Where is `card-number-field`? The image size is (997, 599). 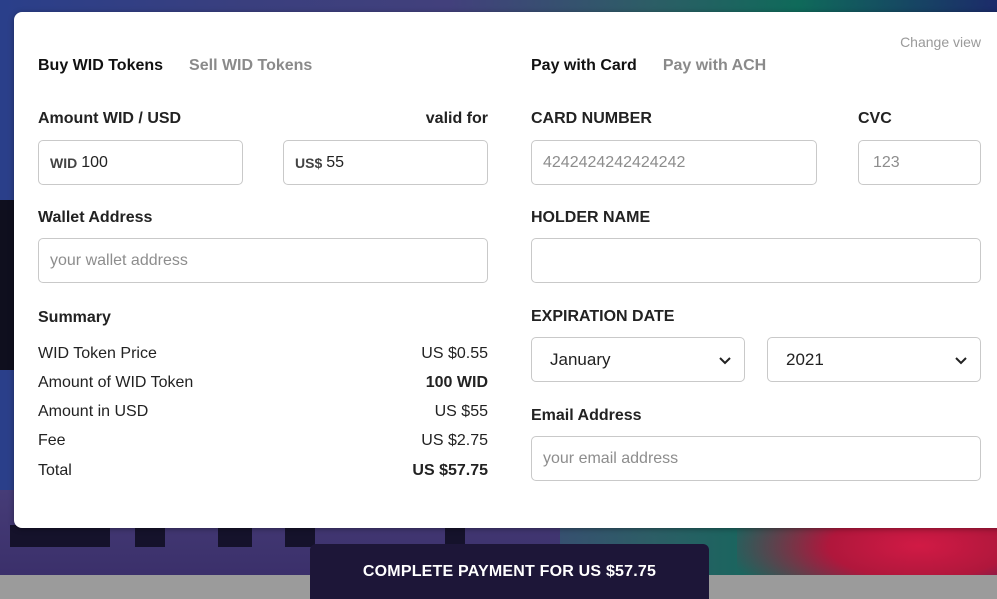 card-number-field is located at coordinates (674, 162).